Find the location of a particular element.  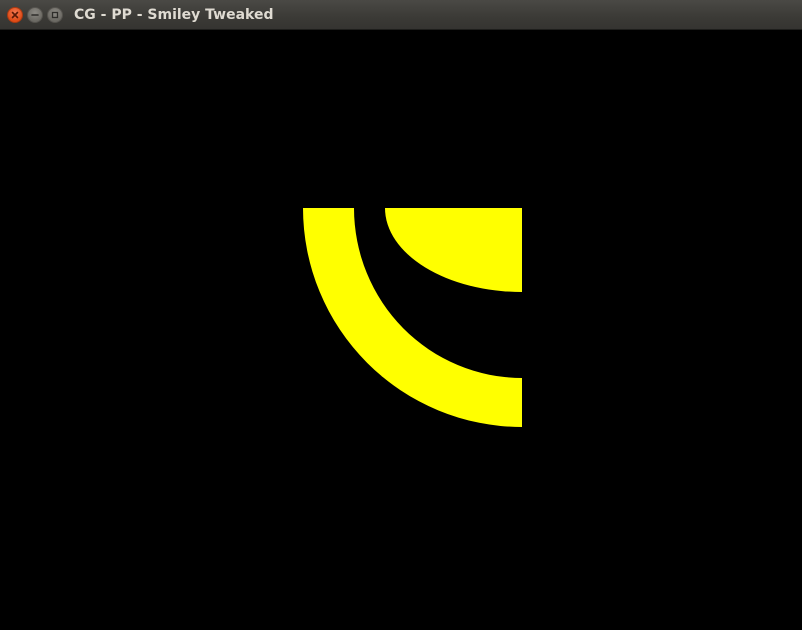

minimize-button is located at coordinates (35, 15).